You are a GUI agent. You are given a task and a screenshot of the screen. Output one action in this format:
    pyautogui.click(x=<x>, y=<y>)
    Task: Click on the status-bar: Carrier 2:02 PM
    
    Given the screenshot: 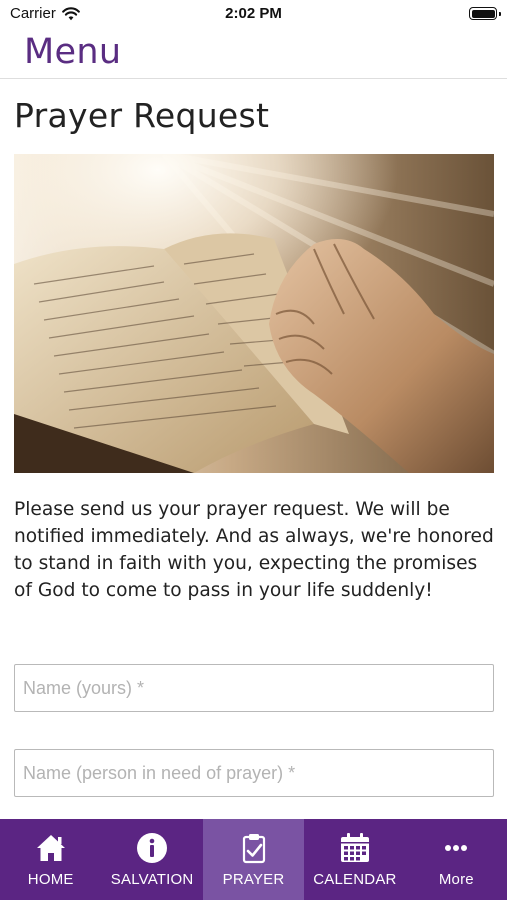 What is the action you would take?
    pyautogui.click(x=253, y=14)
    